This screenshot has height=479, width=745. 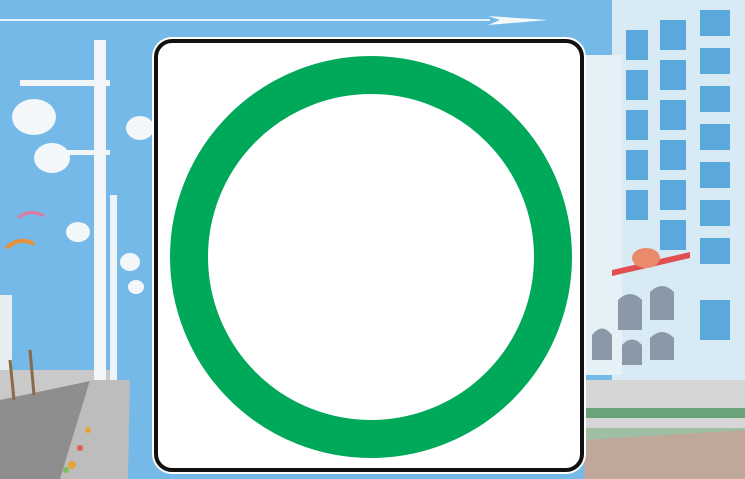 I want to click on lamp-arm, so click(x=65, y=83).